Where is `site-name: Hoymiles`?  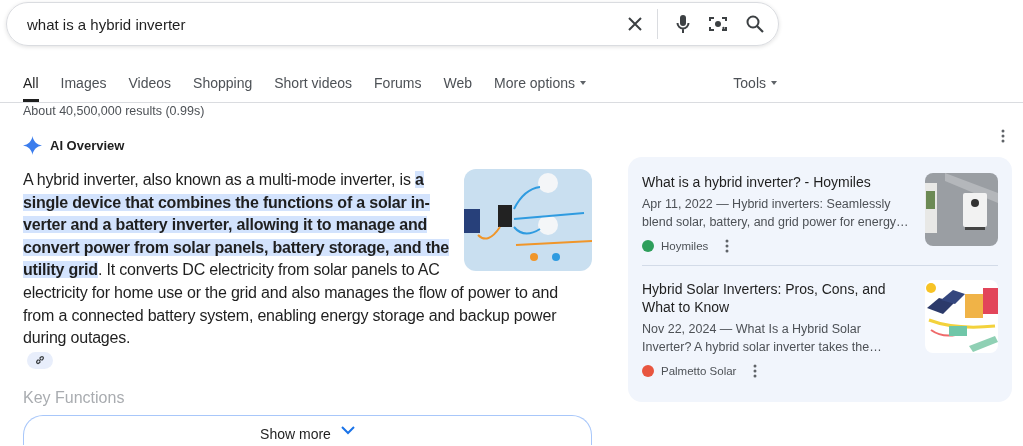
site-name: Hoymiles is located at coordinates (685, 246).